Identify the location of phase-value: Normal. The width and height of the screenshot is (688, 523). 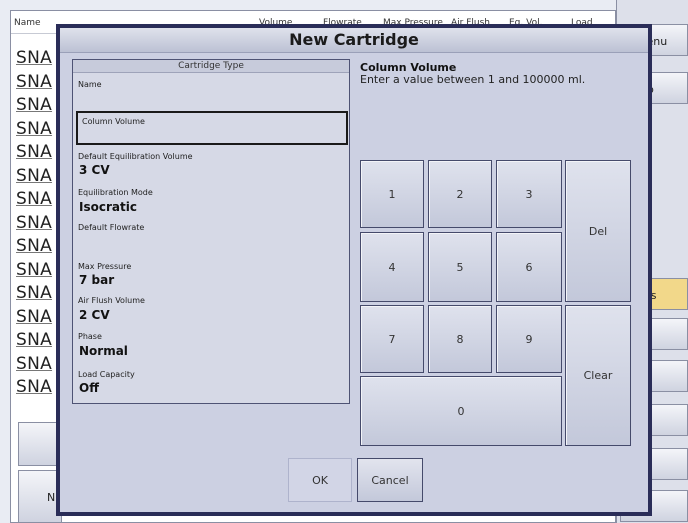
(103, 351).